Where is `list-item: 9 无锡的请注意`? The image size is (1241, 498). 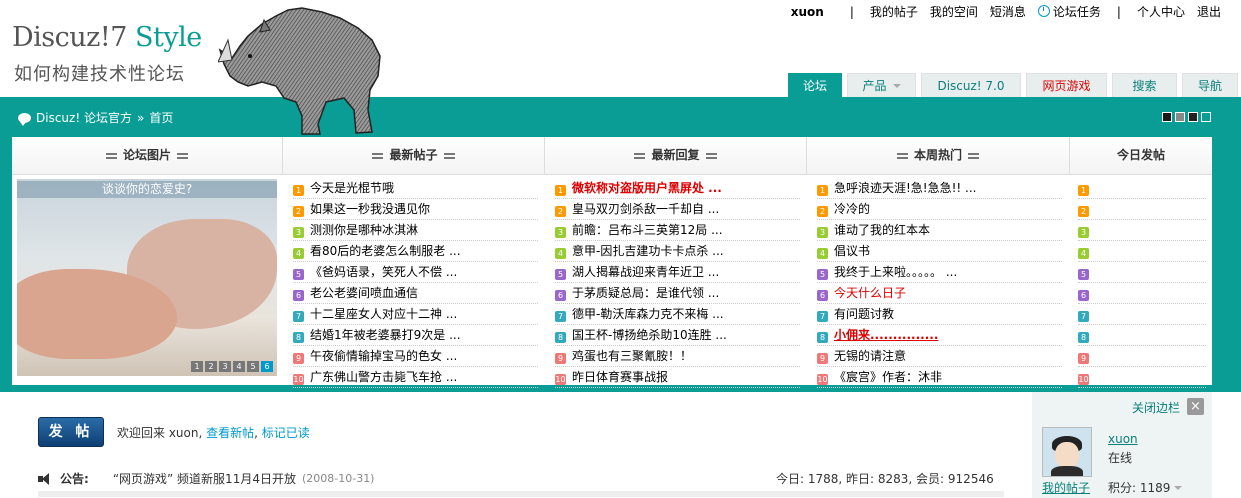 list-item: 9 无锡的请注意 is located at coordinates (939, 356).